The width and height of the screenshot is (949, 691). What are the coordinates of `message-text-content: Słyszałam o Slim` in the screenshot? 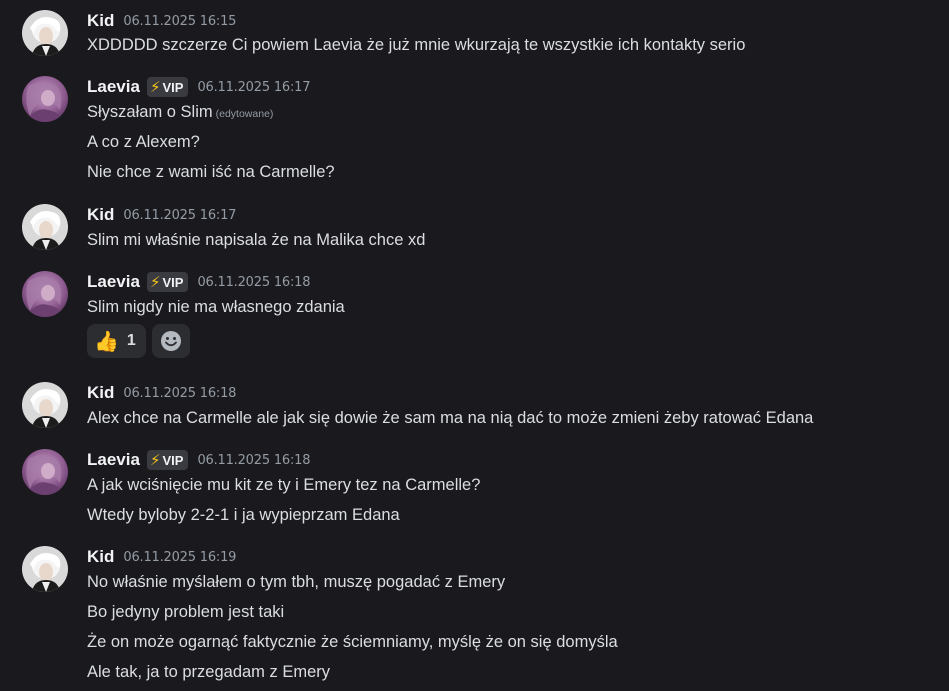 It's located at (150, 112).